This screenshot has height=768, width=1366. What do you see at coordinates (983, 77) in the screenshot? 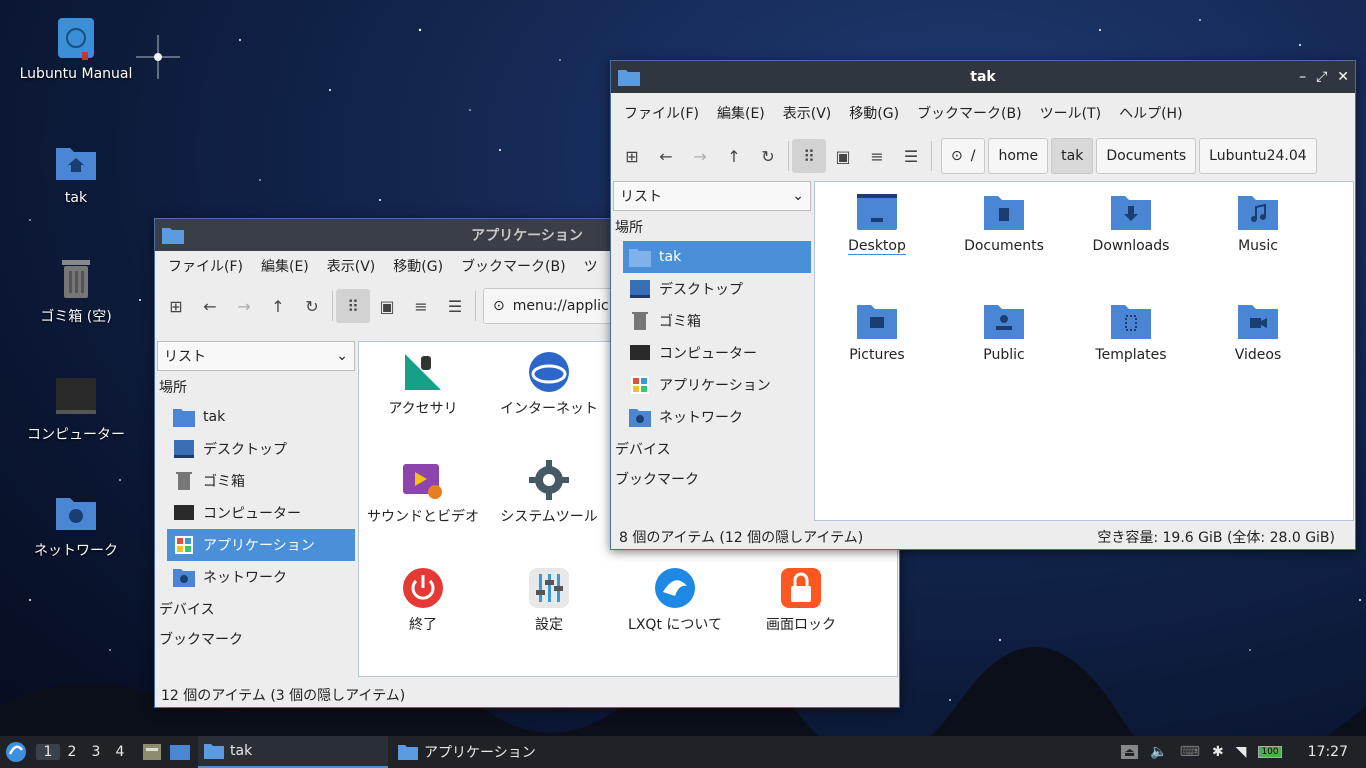
I see `title-bar: tak – ⤢ ✕` at bounding box center [983, 77].